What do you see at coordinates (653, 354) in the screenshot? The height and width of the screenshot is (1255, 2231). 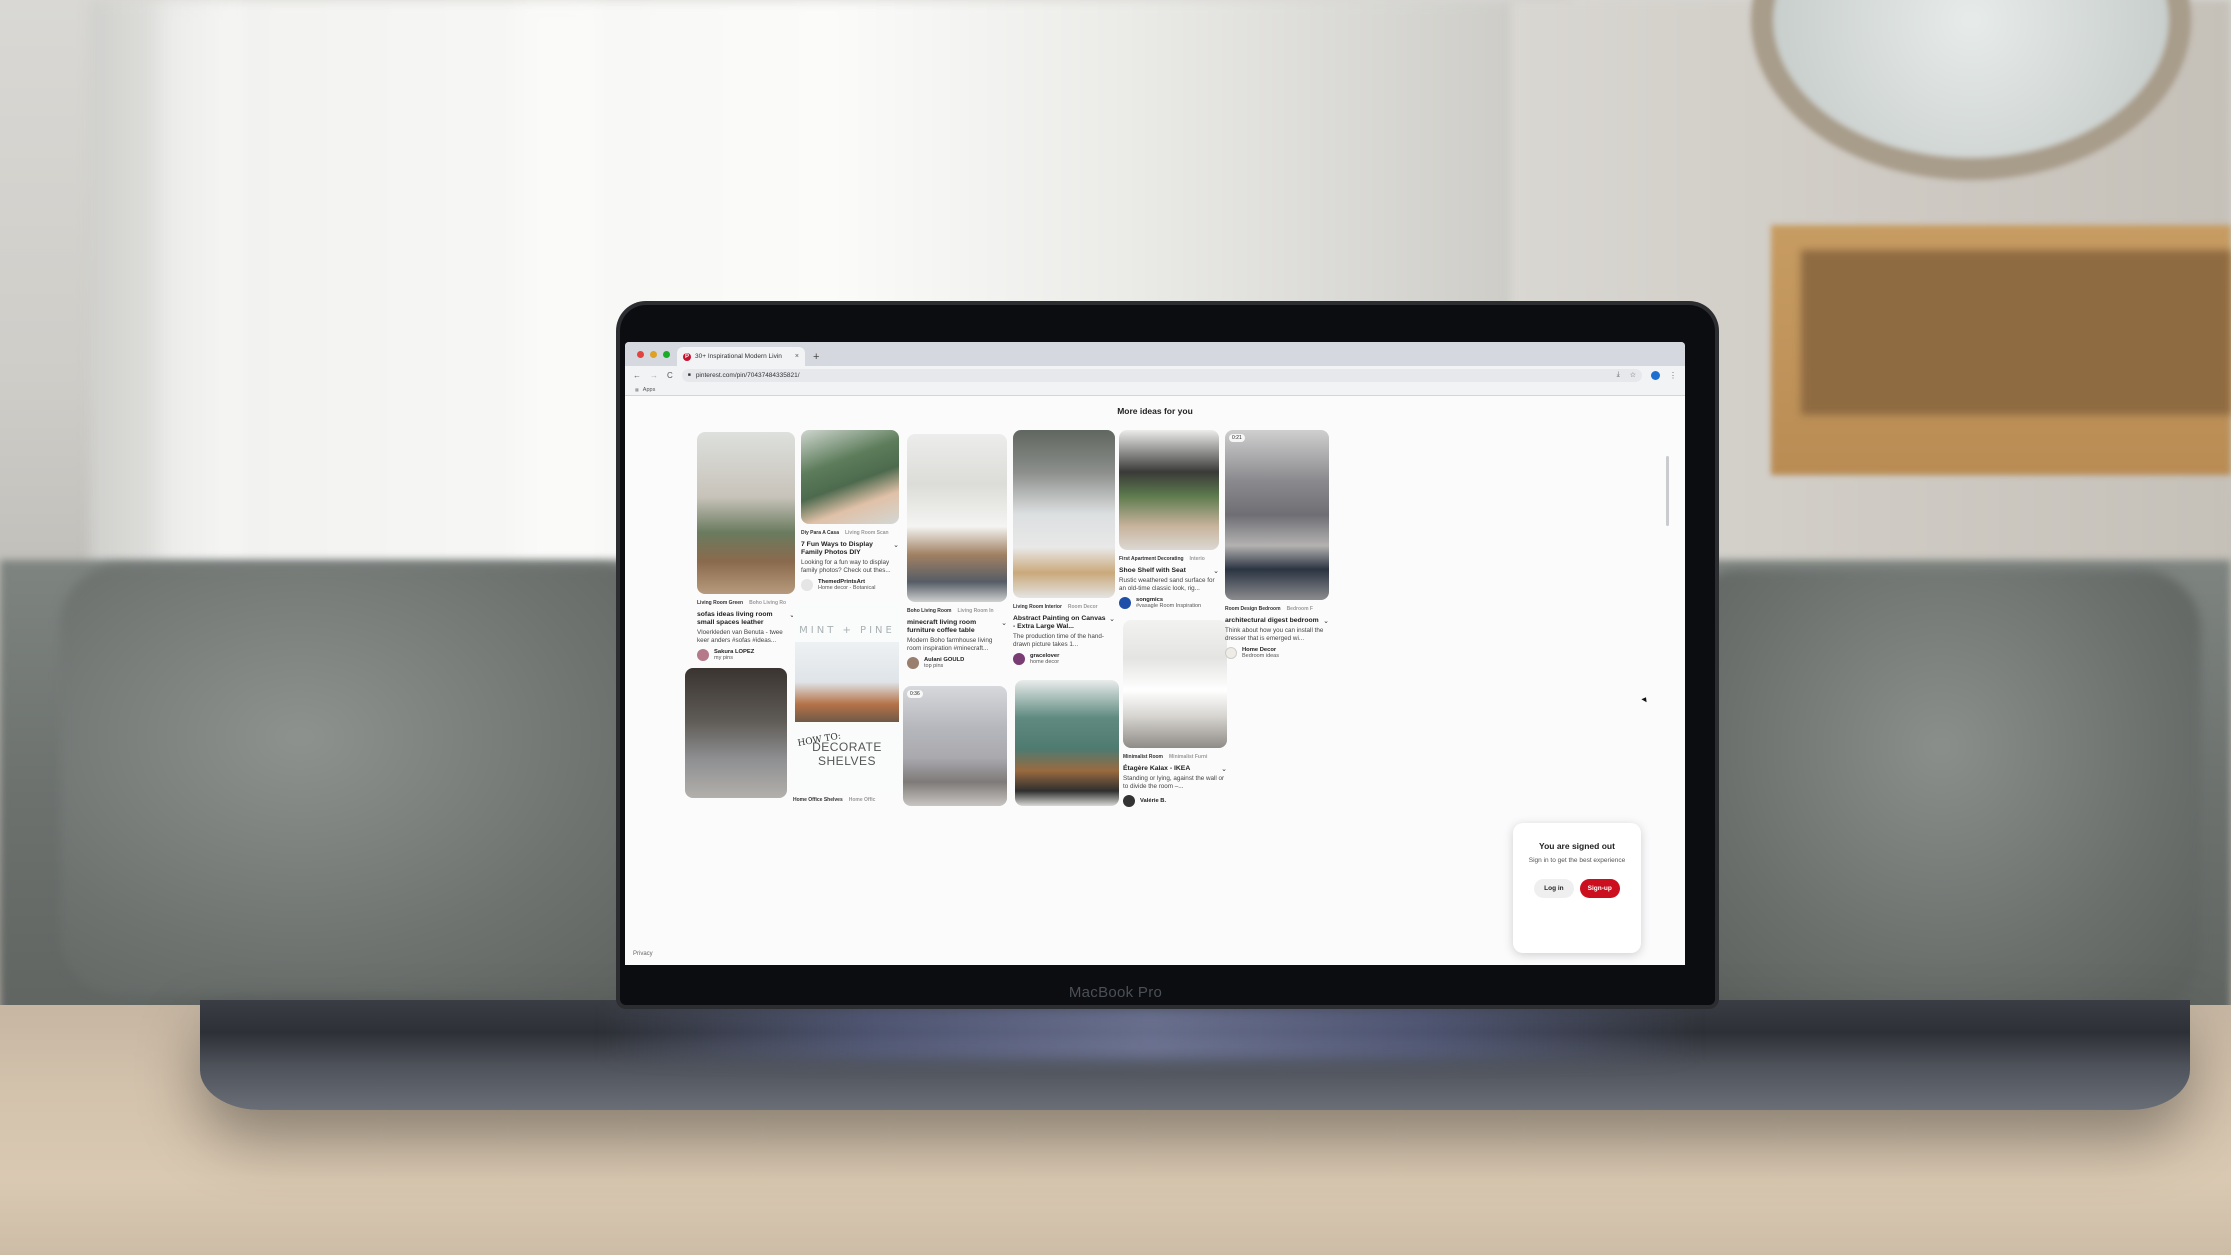 I see `minimize-window-button` at bounding box center [653, 354].